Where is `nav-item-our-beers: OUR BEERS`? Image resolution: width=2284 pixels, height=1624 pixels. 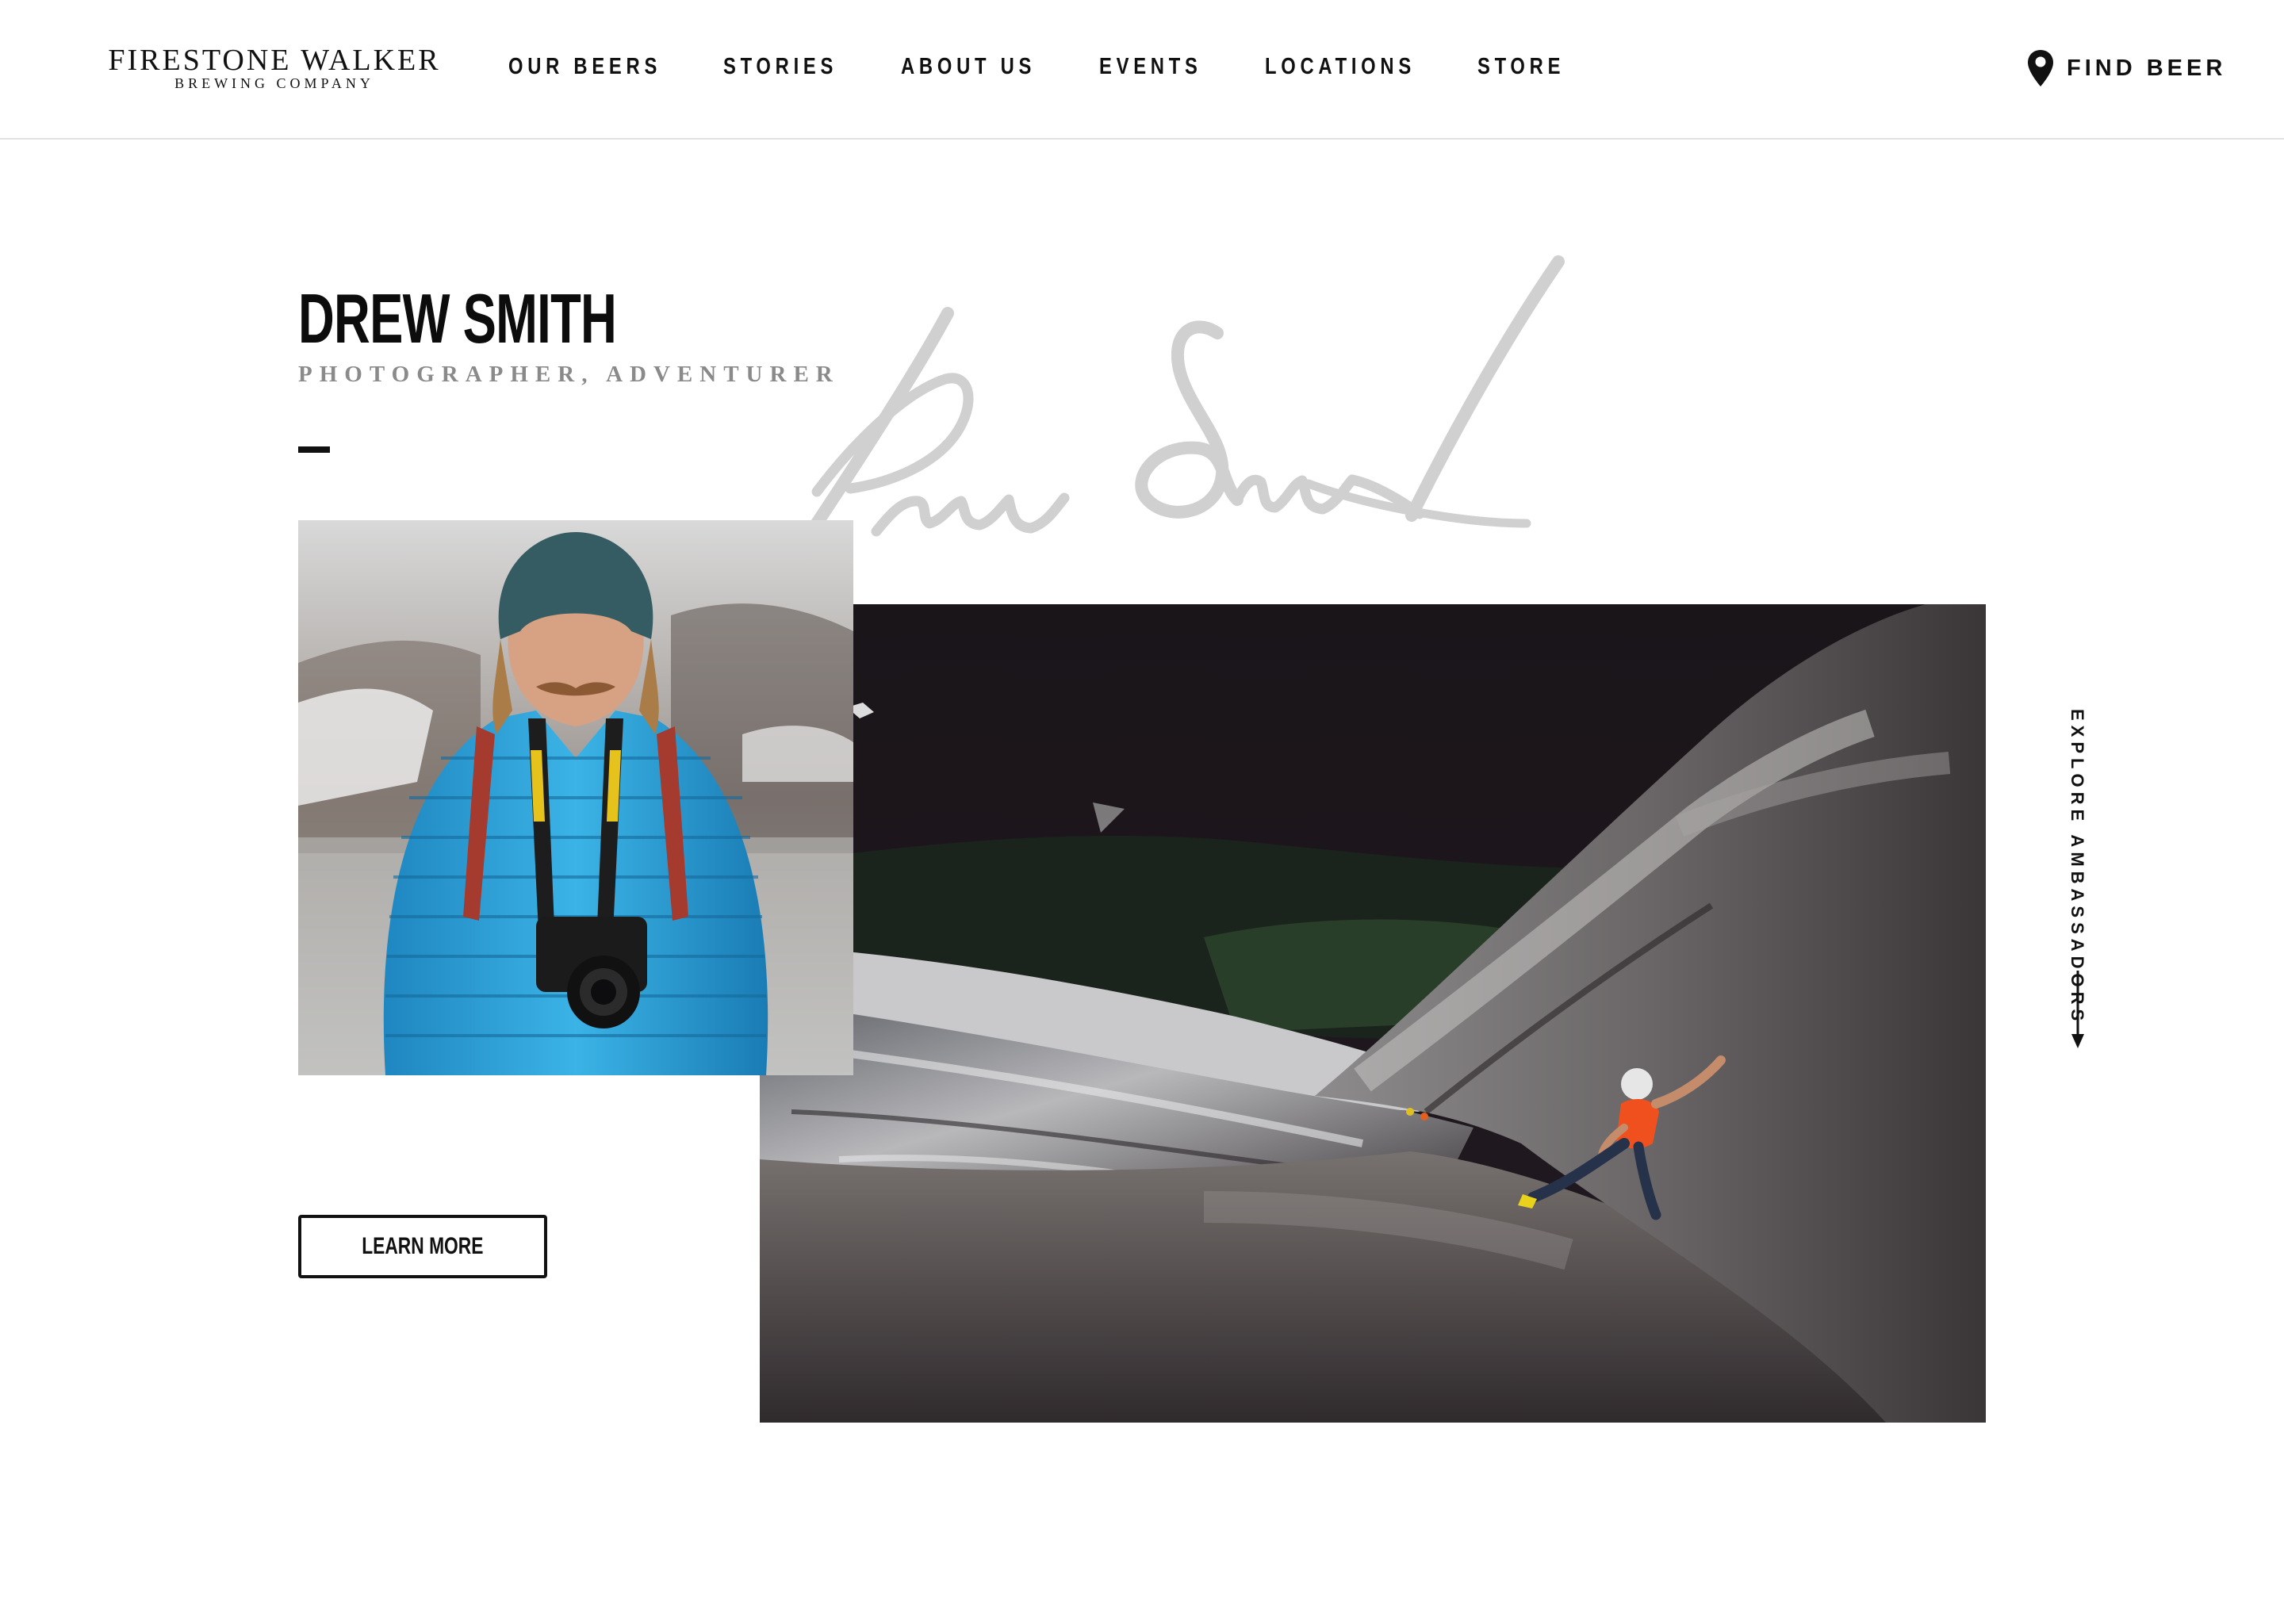
nav-item-our-beers: OUR BEERS is located at coordinates (584, 67).